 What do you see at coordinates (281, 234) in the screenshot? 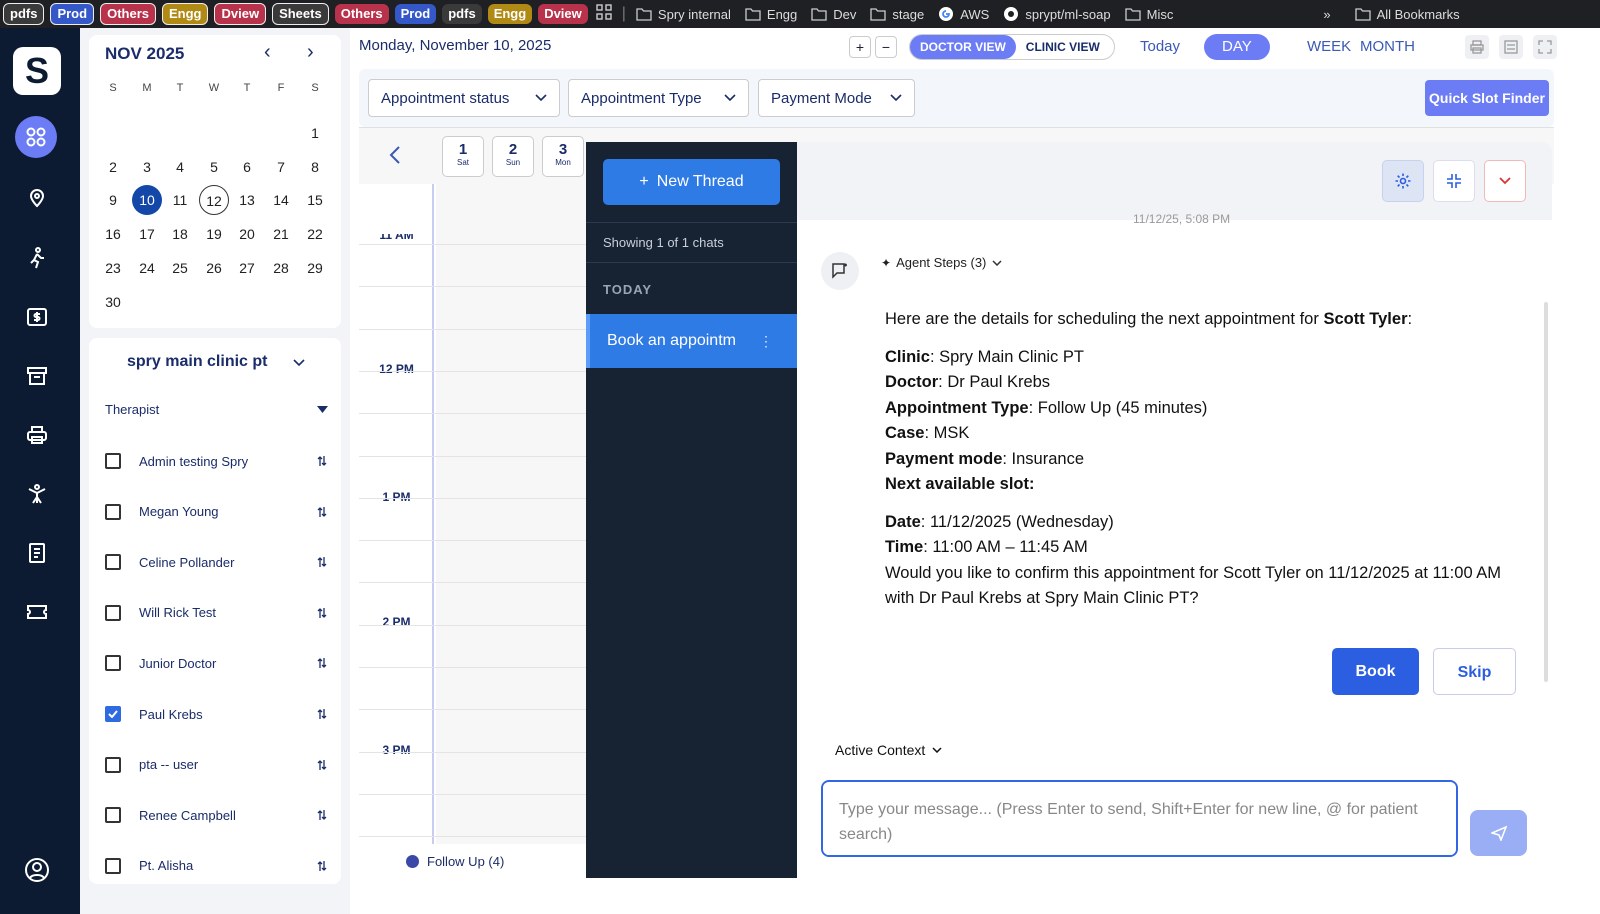
I see `calendar-day: 21` at bounding box center [281, 234].